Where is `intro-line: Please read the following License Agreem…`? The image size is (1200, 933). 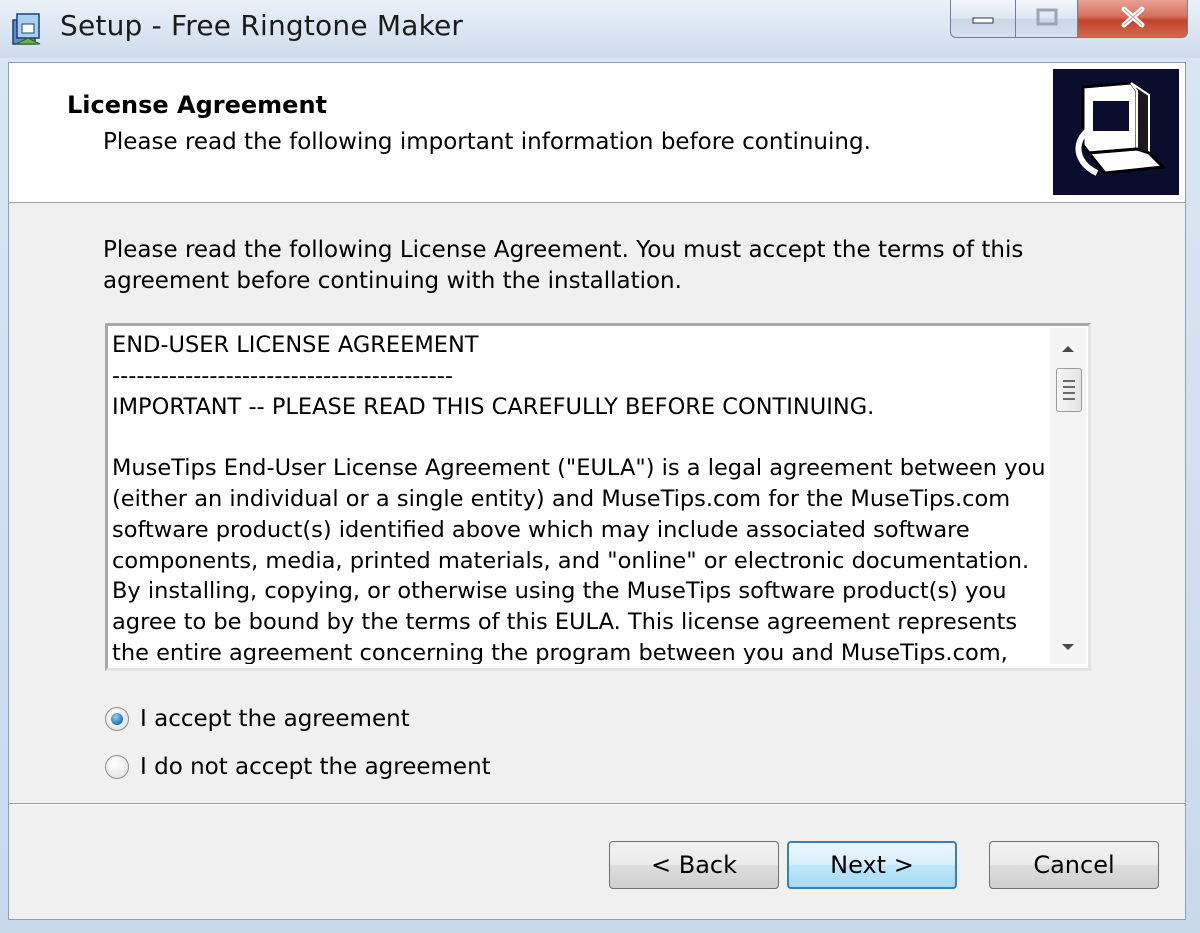
intro-line: Please read the following License Agreem… is located at coordinates (563, 265).